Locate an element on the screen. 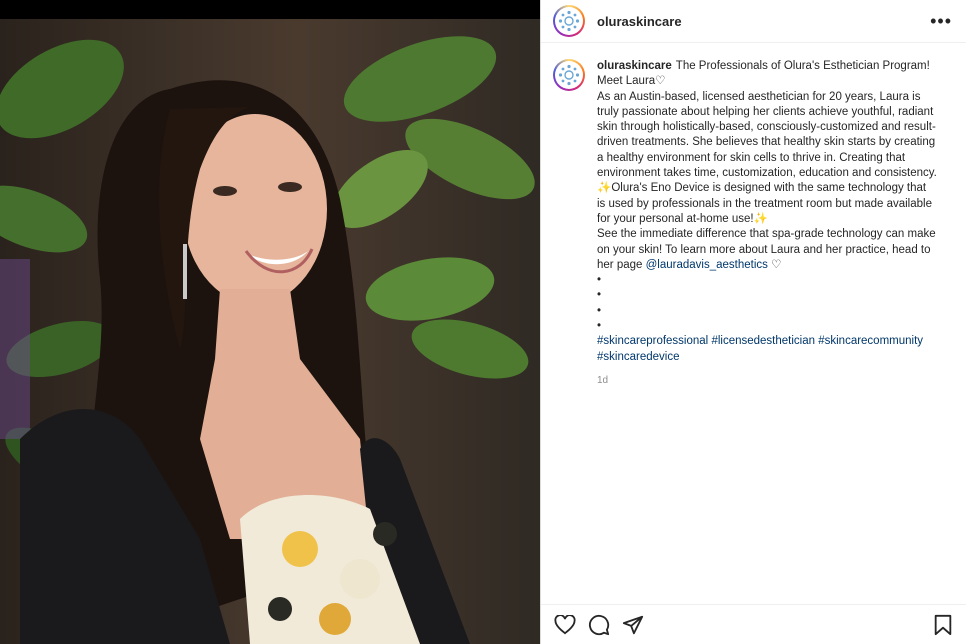 The image size is (966, 644). comment-button is located at coordinates (599, 625).